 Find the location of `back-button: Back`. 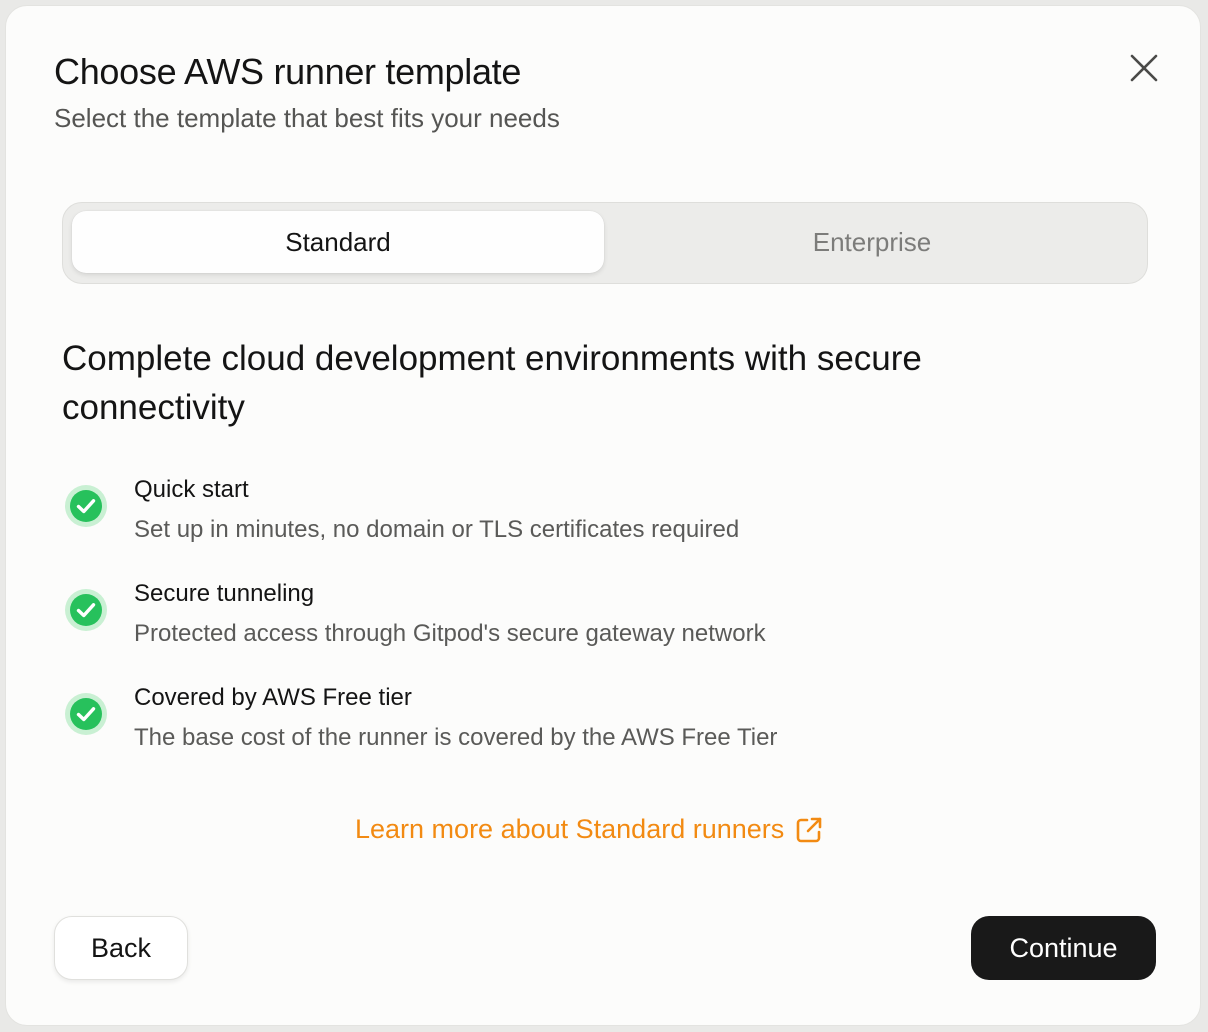

back-button: Back is located at coordinates (121, 948).